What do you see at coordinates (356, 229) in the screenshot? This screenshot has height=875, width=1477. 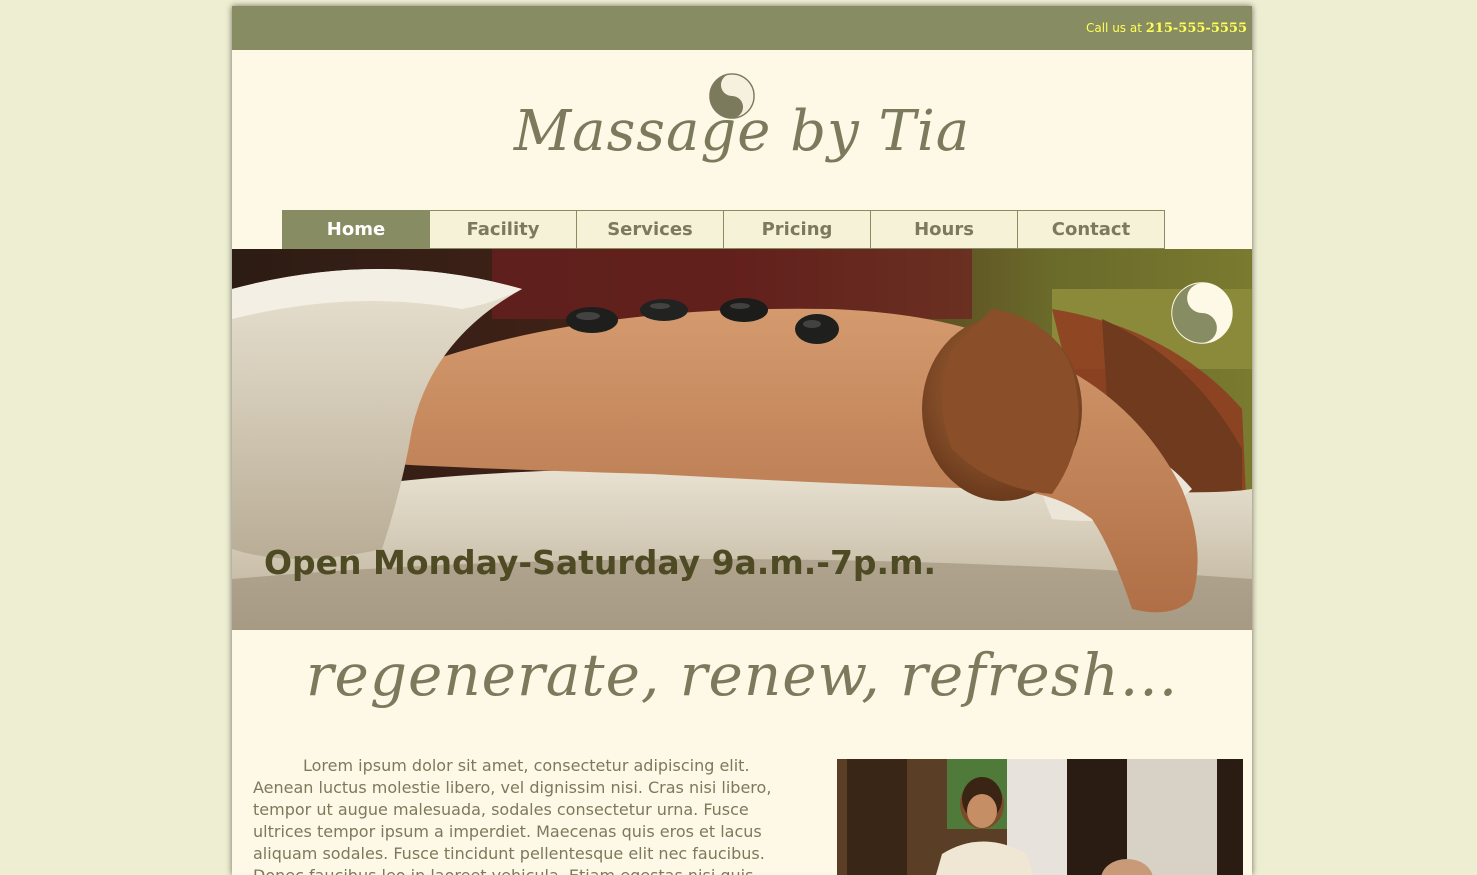 I see `nav-home: Home` at bounding box center [356, 229].